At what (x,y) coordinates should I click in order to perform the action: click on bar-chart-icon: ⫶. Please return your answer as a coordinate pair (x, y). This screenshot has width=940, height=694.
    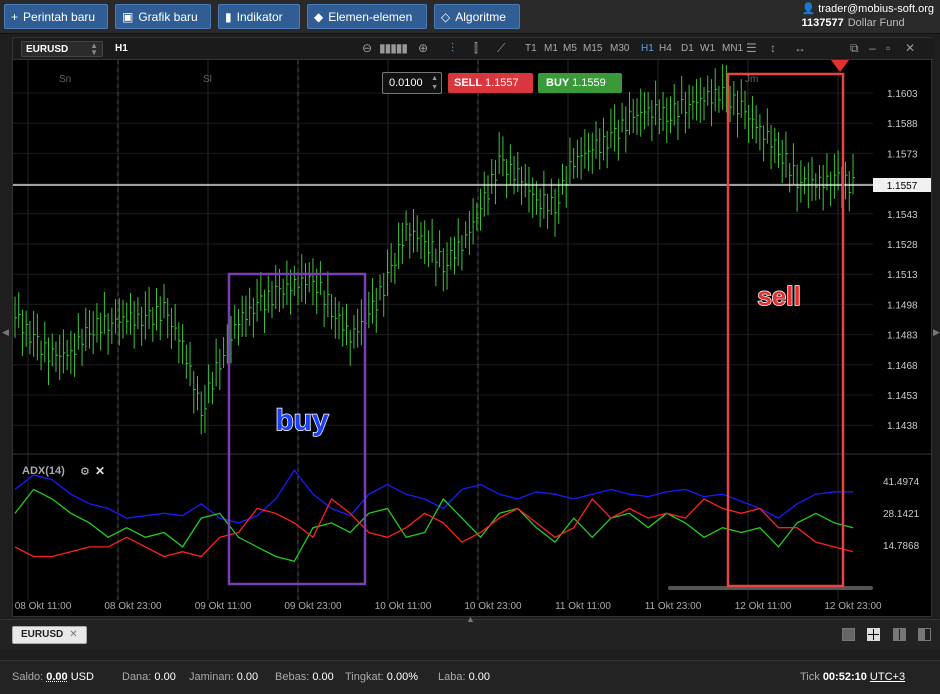
    Looking at the image, I should click on (452, 48).